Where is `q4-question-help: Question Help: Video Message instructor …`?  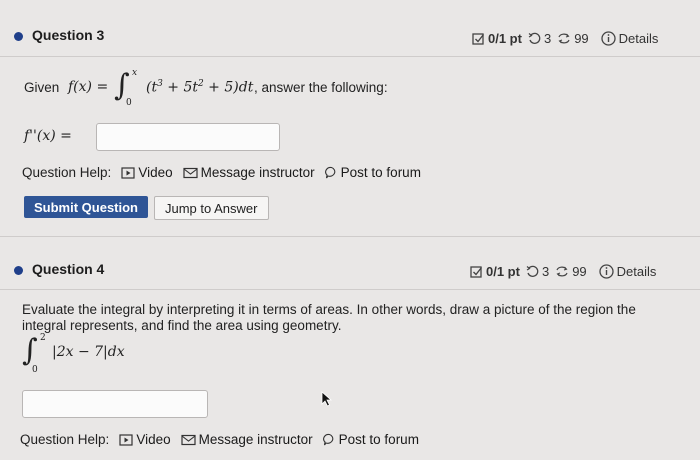
q4-question-help: Question Help: Video Message instructor … is located at coordinates (219, 439).